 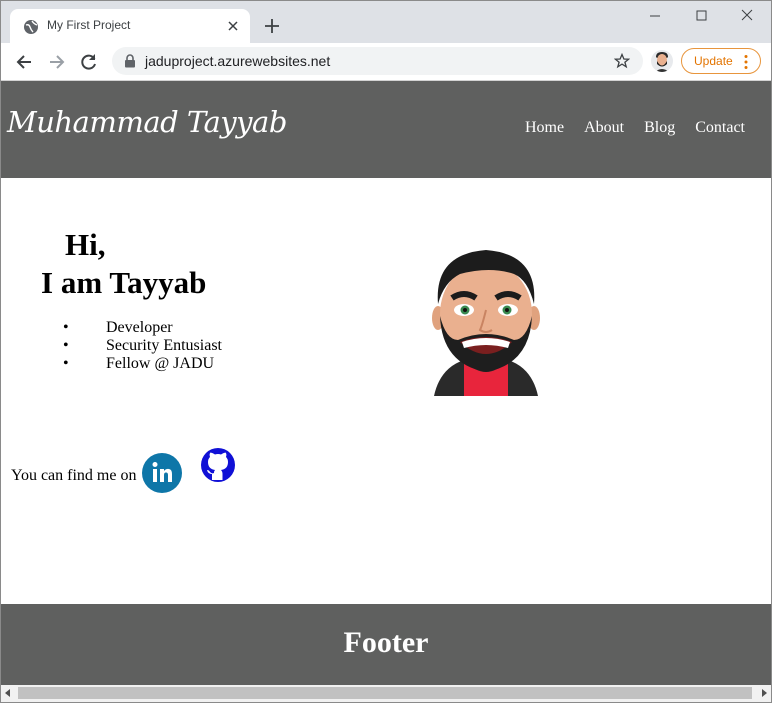 What do you see at coordinates (24, 62) in the screenshot?
I see `back-icon` at bounding box center [24, 62].